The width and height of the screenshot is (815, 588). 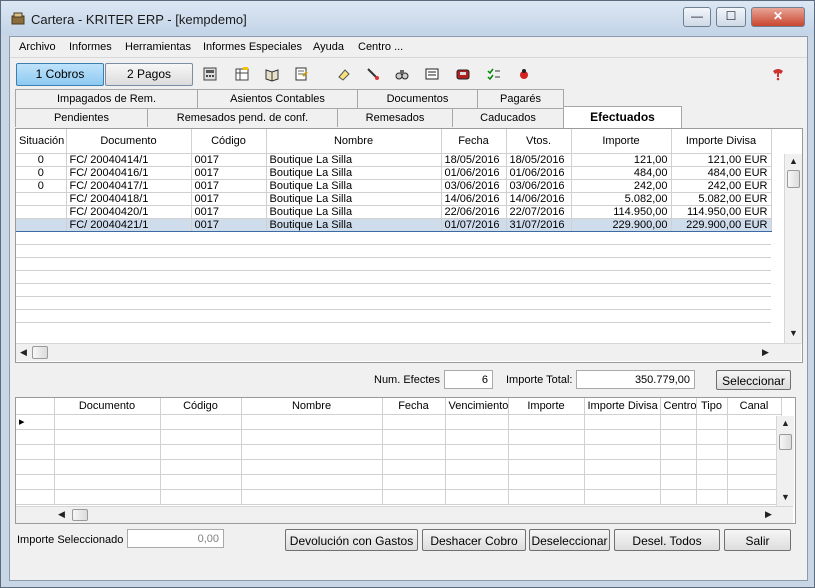 I want to click on cobros-button: 1 Cobros, so click(x=60, y=74).